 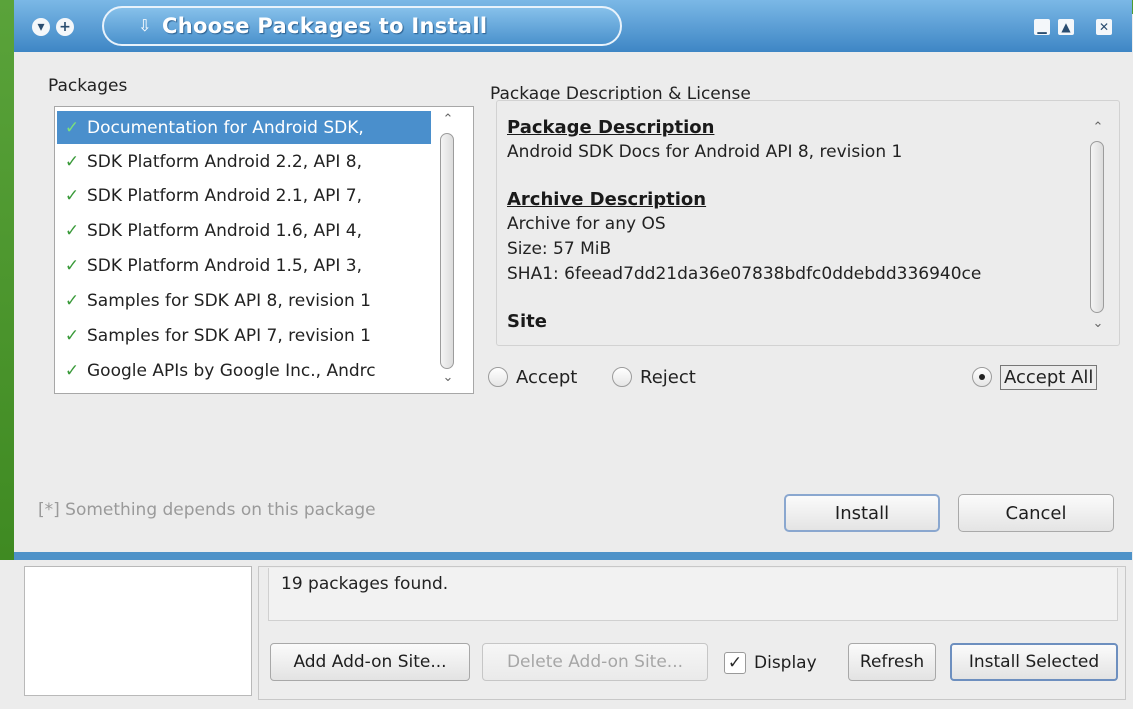 What do you see at coordinates (138, 631) in the screenshot?
I see `sidebar-list` at bounding box center [138, 631].